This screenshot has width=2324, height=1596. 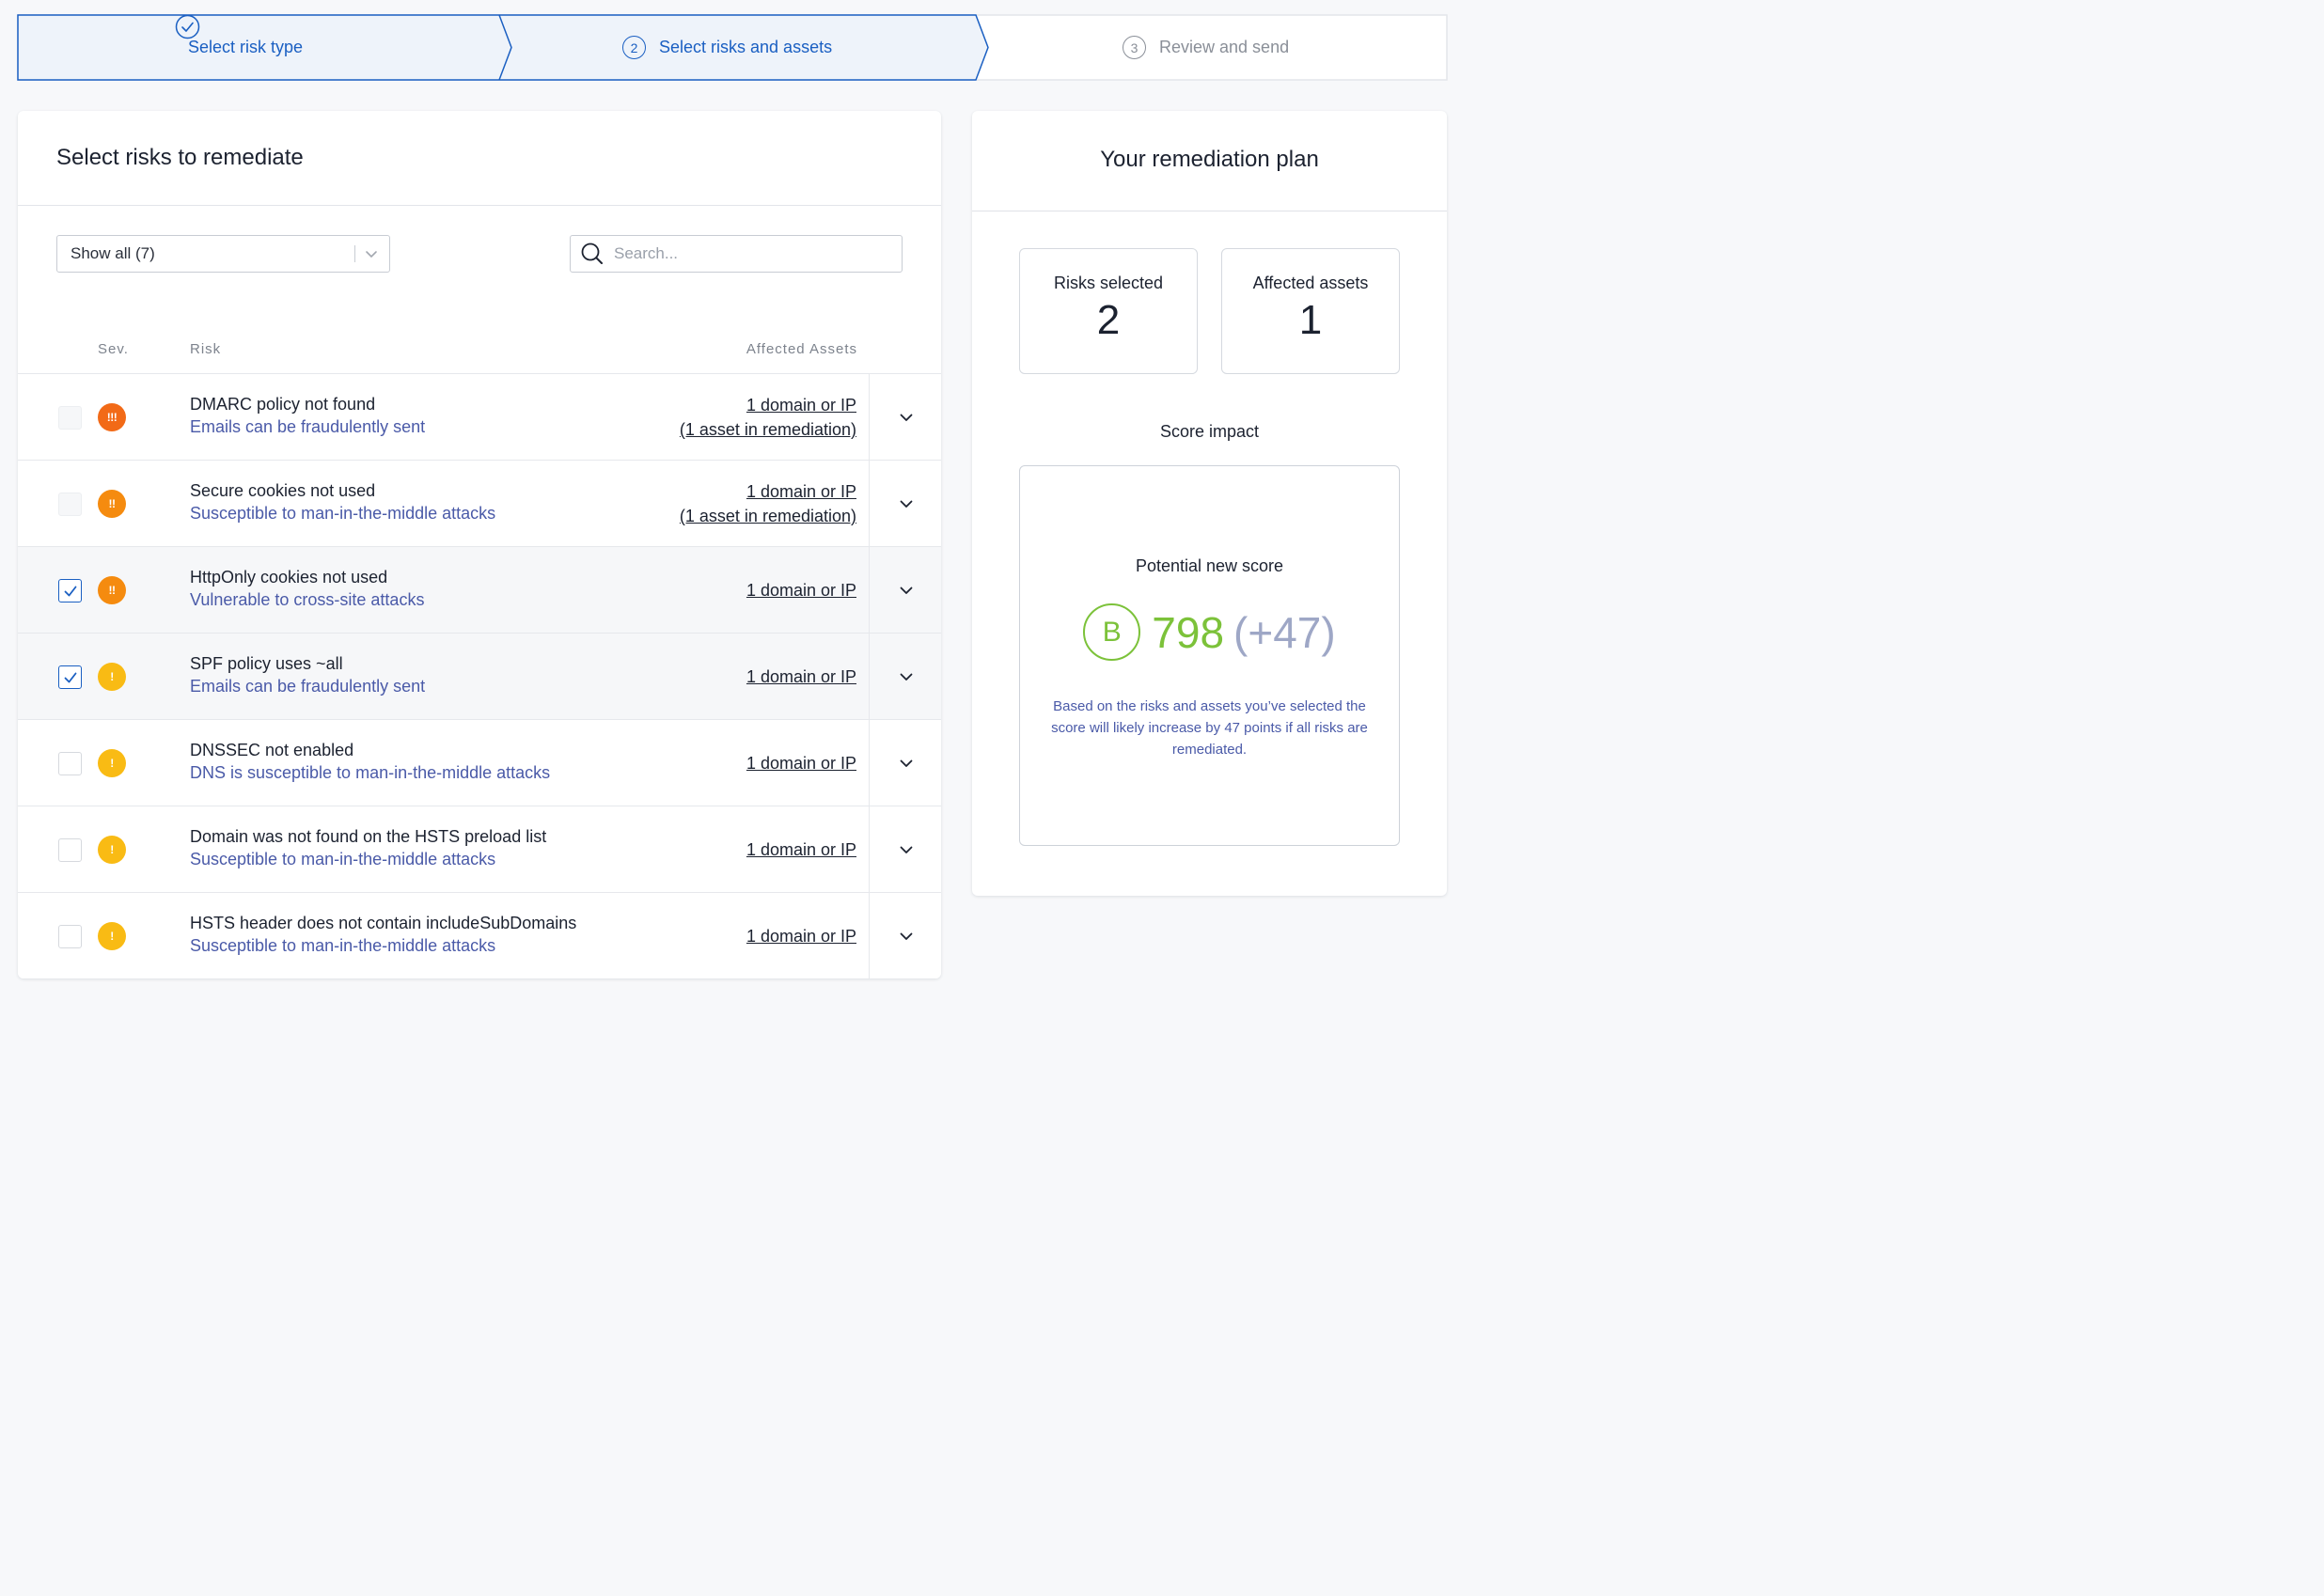 I want to click on step-select-risks-and-assets: 2 Select risks and assets, so click(x=727, y=47).